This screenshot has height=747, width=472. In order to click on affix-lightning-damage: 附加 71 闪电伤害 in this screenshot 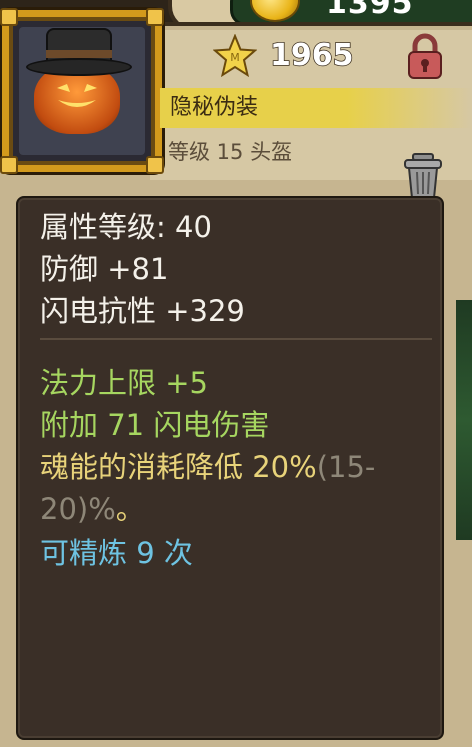, I will do `click(155, 425)`.